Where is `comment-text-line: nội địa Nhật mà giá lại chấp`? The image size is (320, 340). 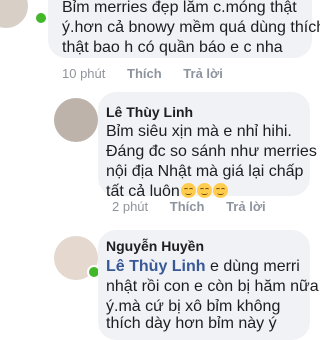 comment-text-line: nội địa Nhật mà giá lại chấp is located at coordinates (205, 171).